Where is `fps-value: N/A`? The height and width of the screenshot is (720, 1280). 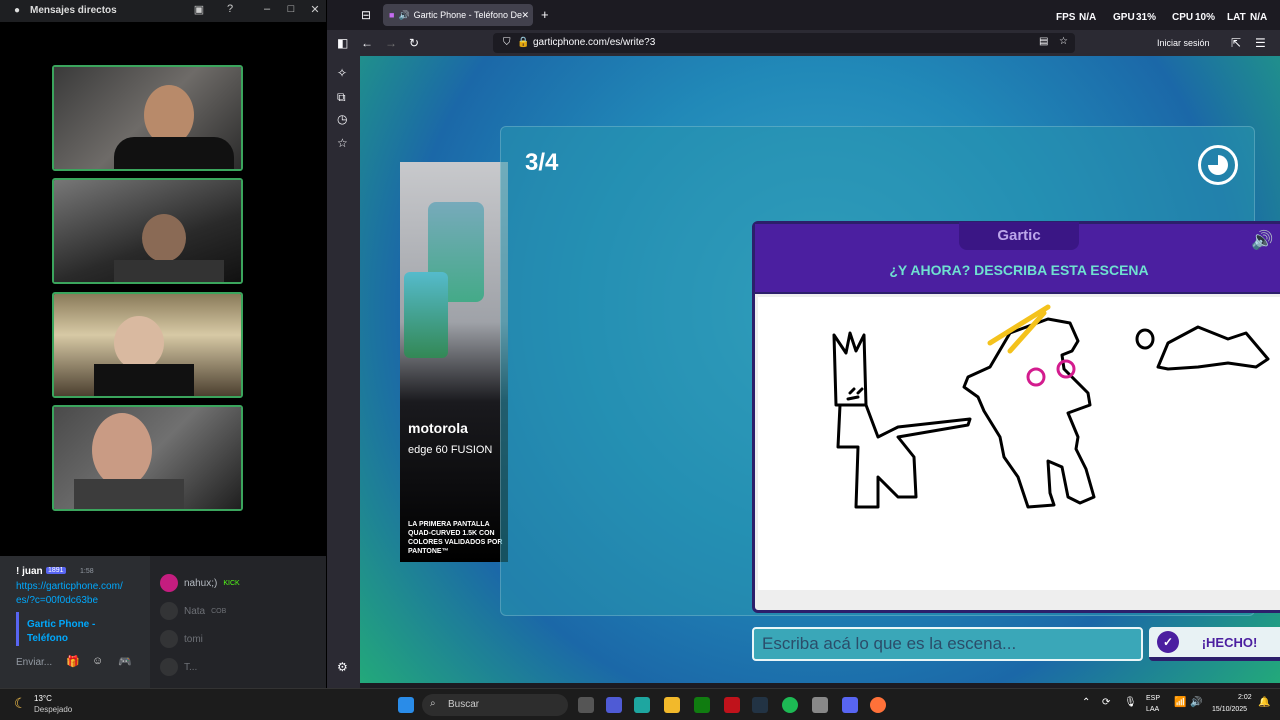
fps-value: N/A is located at coordinates (1088, 17).